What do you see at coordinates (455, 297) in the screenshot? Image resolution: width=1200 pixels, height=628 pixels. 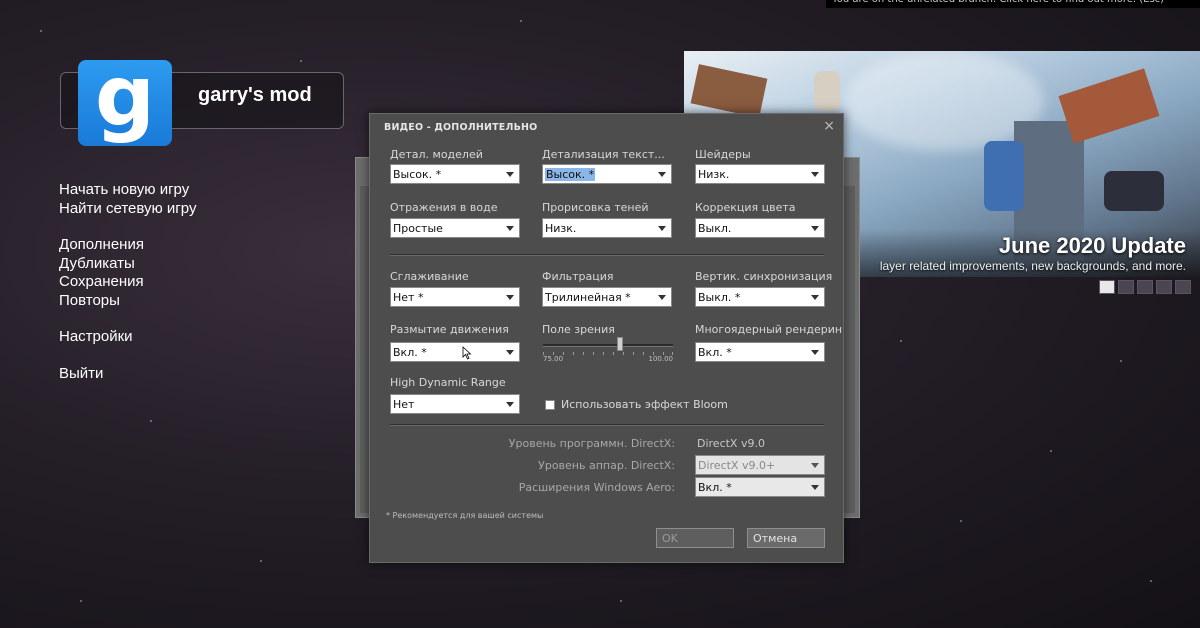 I see `antialiasing-select: Нет *` at bounding box center [455, 297].